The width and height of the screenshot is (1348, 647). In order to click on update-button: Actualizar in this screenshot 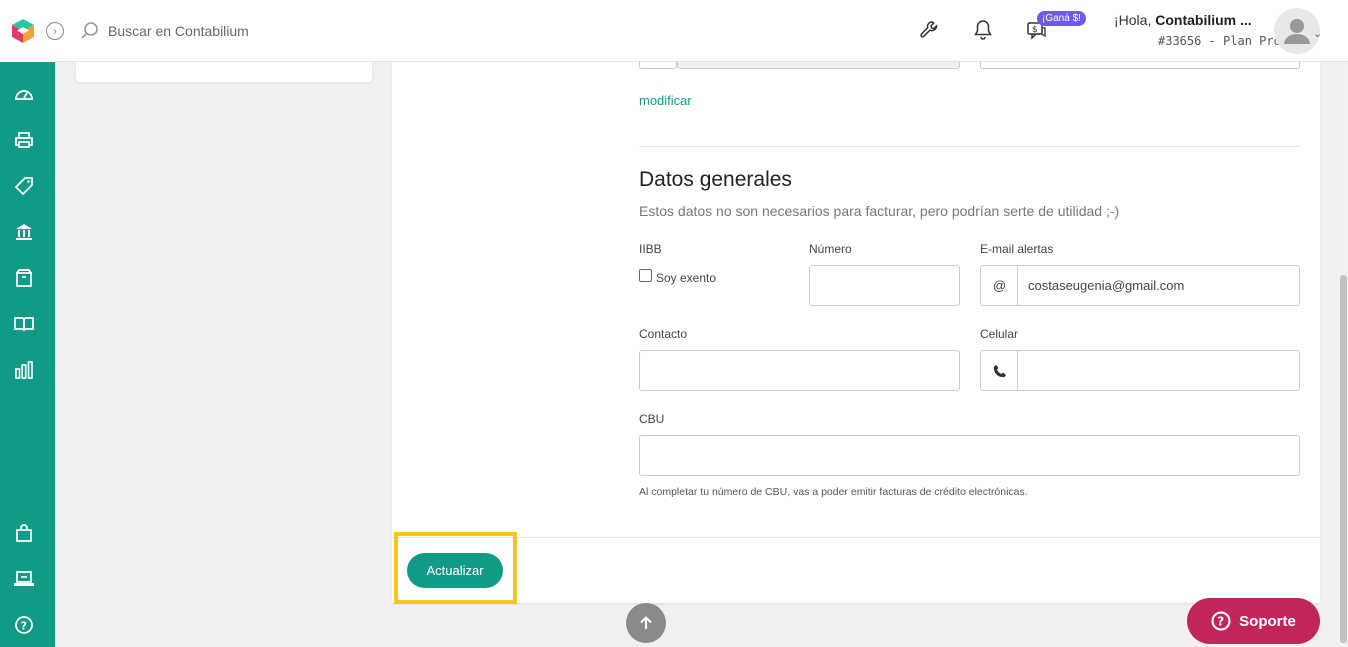, I will do `click(455, 570)`.